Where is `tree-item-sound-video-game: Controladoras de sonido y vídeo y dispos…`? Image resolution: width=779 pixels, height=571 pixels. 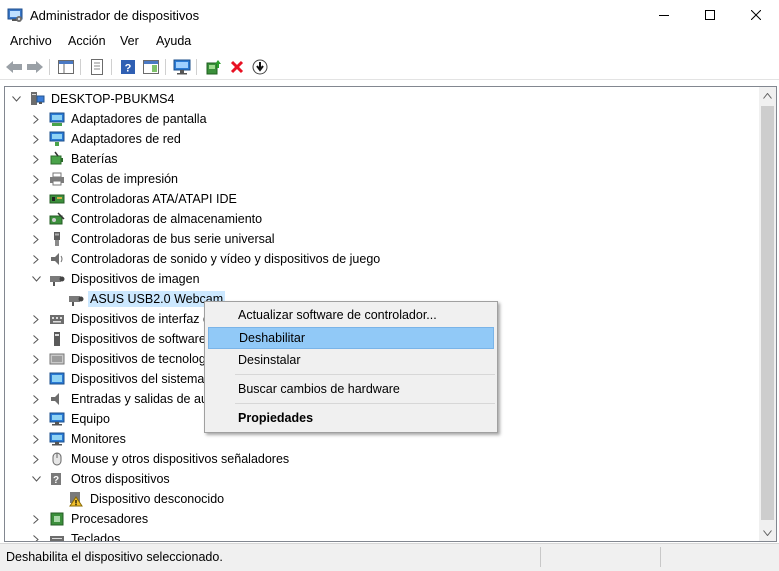 tree-item-sound-video-game: Controladoras de sonido y vídeo y dispos… is located at coordinates (206, 259).